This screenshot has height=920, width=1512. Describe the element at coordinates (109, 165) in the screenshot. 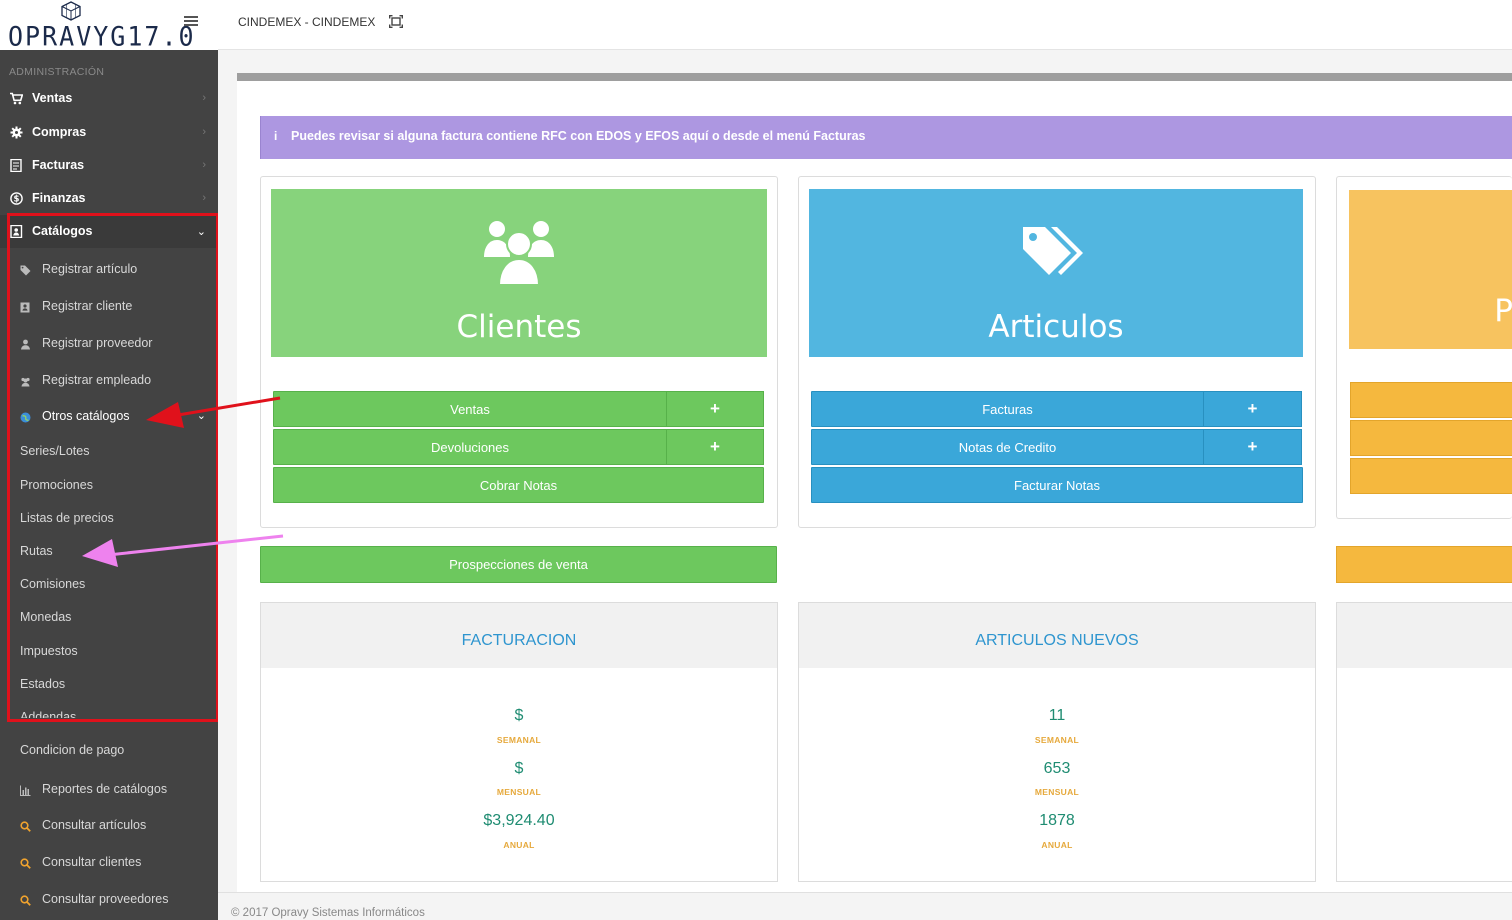

I see `sidebar-item-facturas: Facturas ›` at that location.